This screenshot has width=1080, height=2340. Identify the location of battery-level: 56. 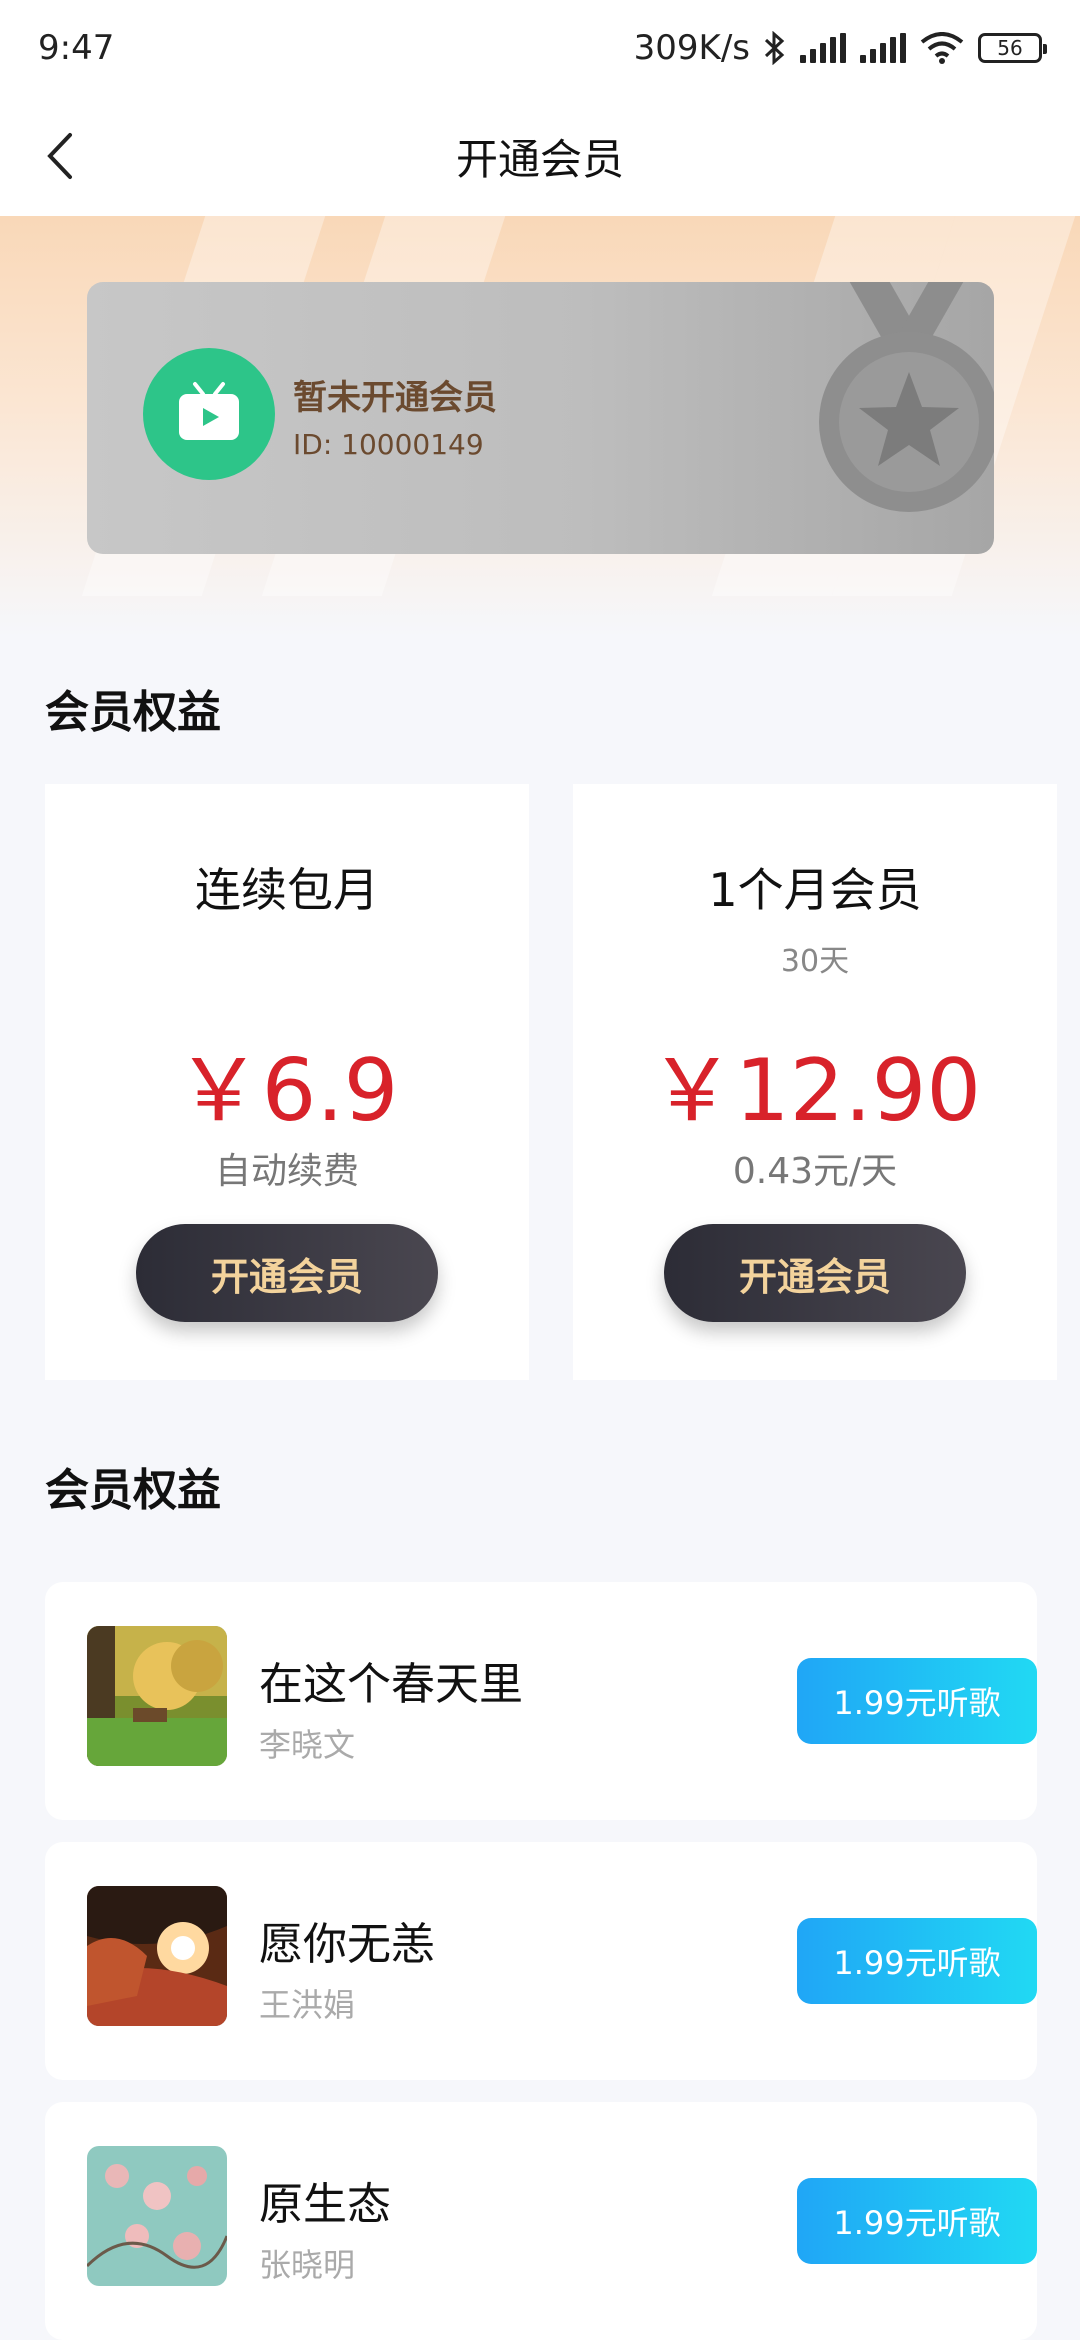
(1010, 48).